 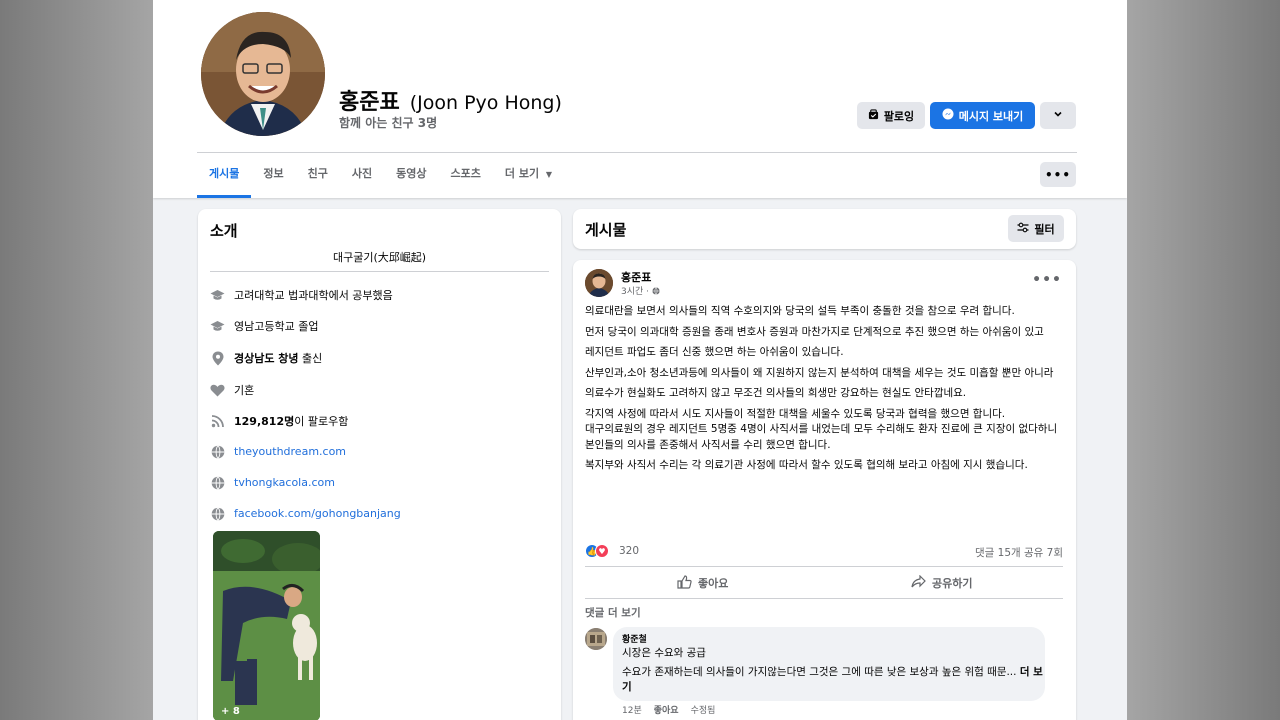 What do you see at coordinates (388, 122) in the screenshot?
I see `mutual-friends: 함께 아는 친구 3명` at bounding box center [388, 122].